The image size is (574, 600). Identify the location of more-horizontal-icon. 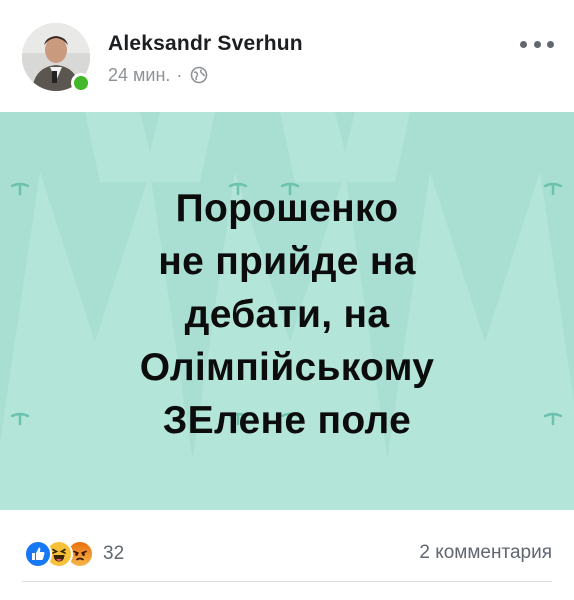
(523, 44).